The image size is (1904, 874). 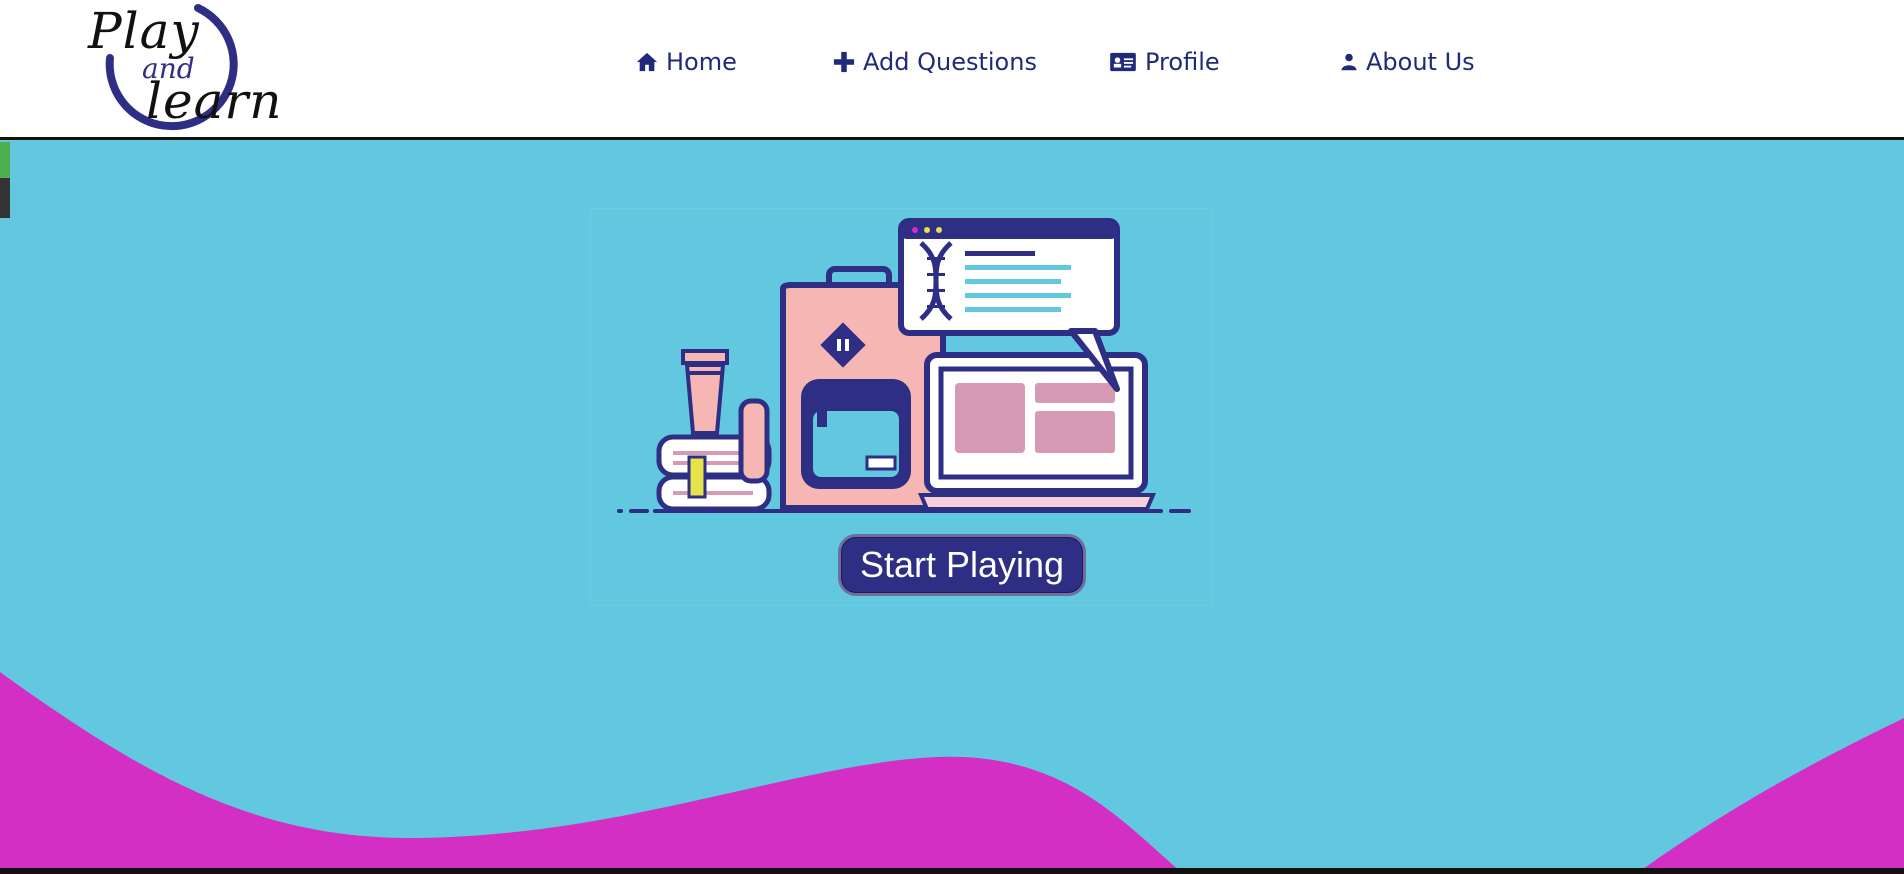 What do you see at coordinates (1123, 62) in the screenshot?
I see `id-card-icon` at bounding box center [1123, 62].